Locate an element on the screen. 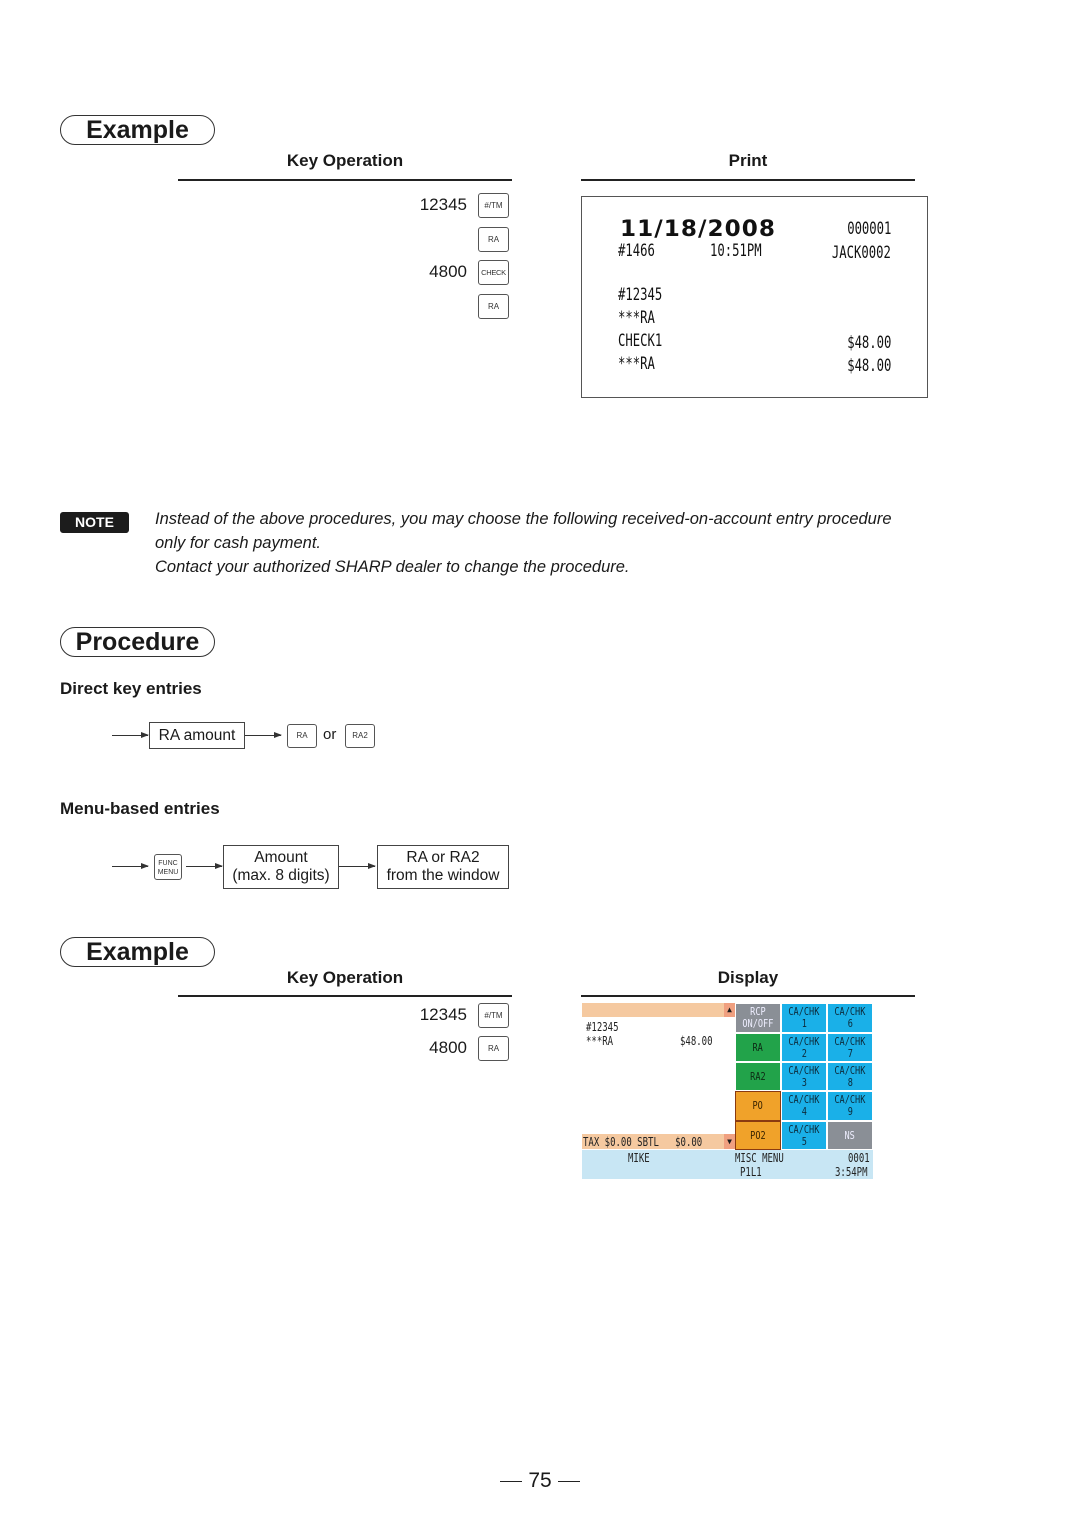  po2-button: PO2 is located at coordinates (758, 1135).